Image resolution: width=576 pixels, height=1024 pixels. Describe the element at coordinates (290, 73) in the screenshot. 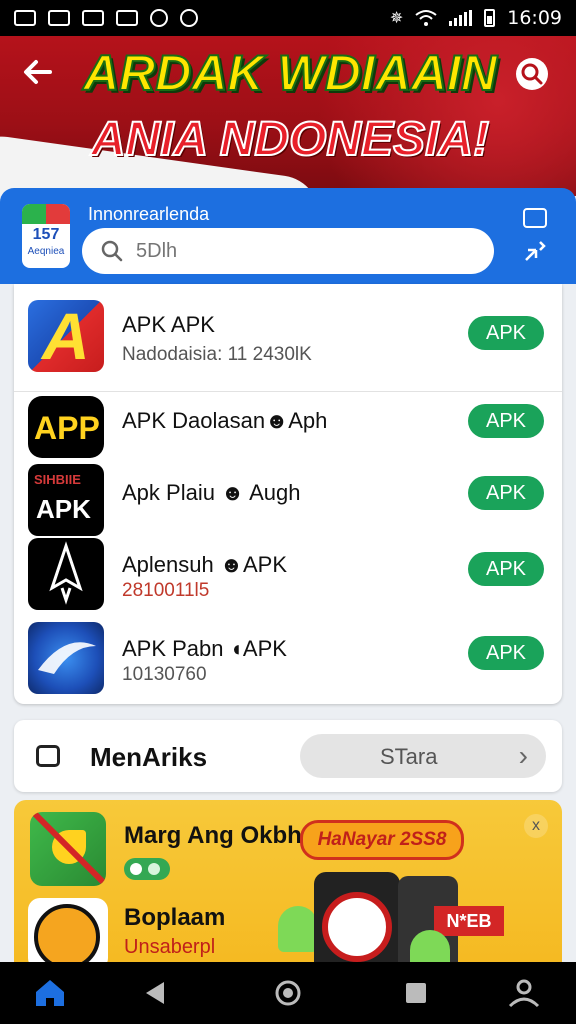

I see `banner-title-line1: ARDAK WDIAAIN` at that location.